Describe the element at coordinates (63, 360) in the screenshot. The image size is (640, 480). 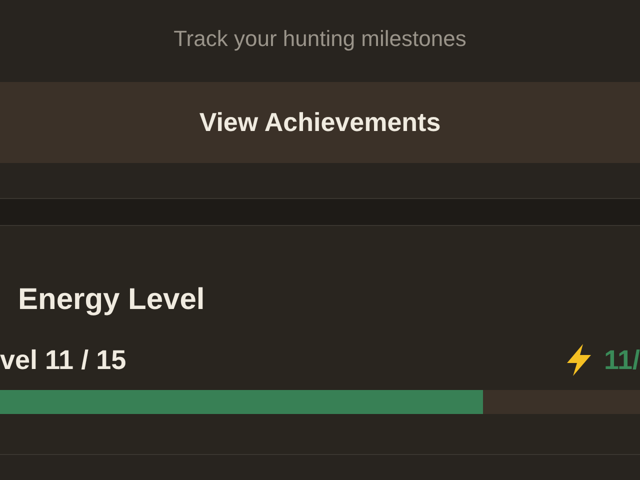
I see `level-label: vel 11 / 15` at that location.